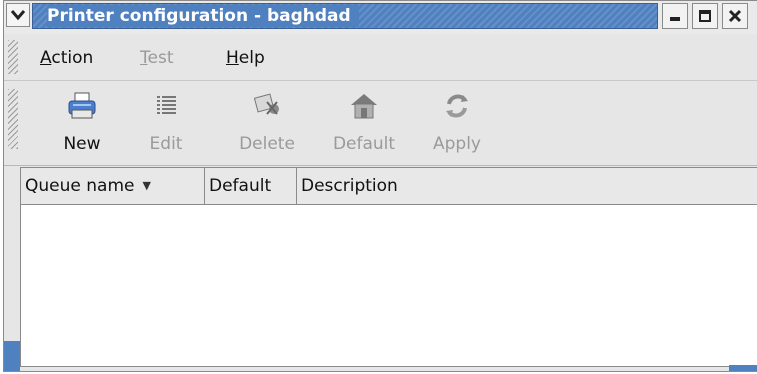 This screenshot has height=374, width=757. I want to click on menu-test-mnemonic: T, so click(144, 58).